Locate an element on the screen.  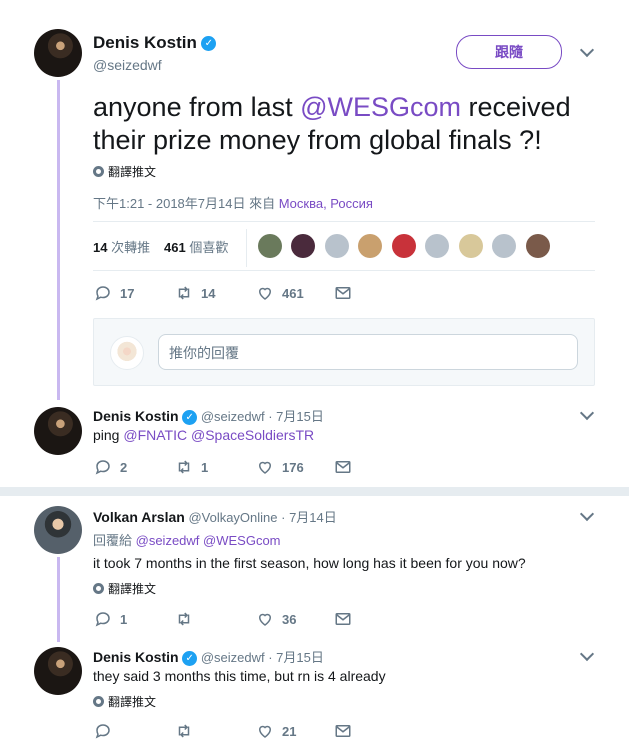
like-button: 36 is located at coordinates (276, 619).